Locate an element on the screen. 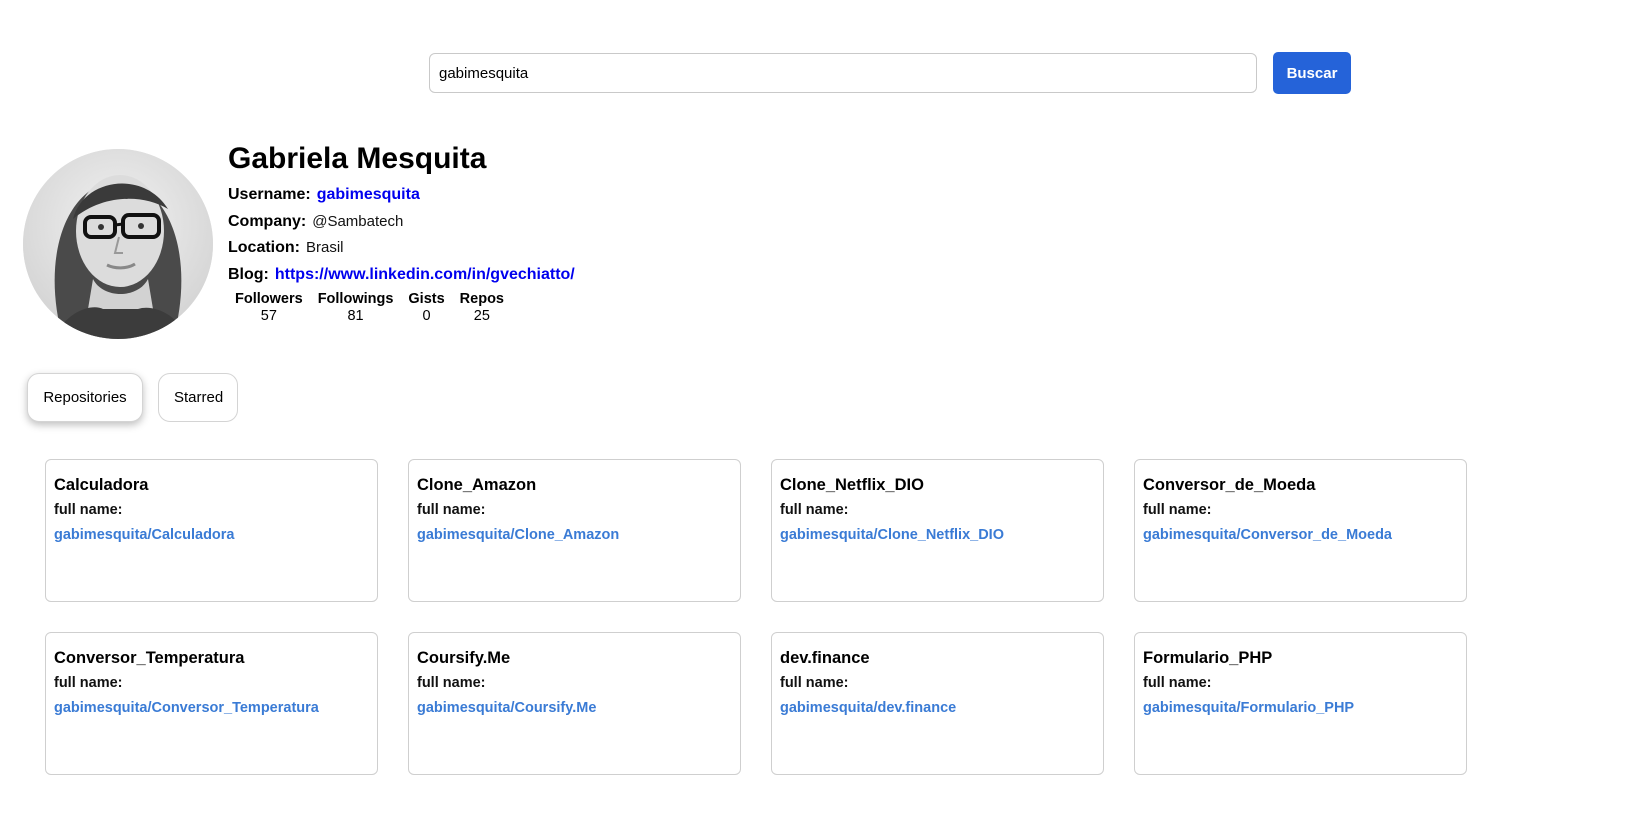 Image resolution: width=1652 pixels, height=833 pixels. repo-fullname-link: gabimesquita/Conversor_Temperatura is located at coordinates (186, 708).